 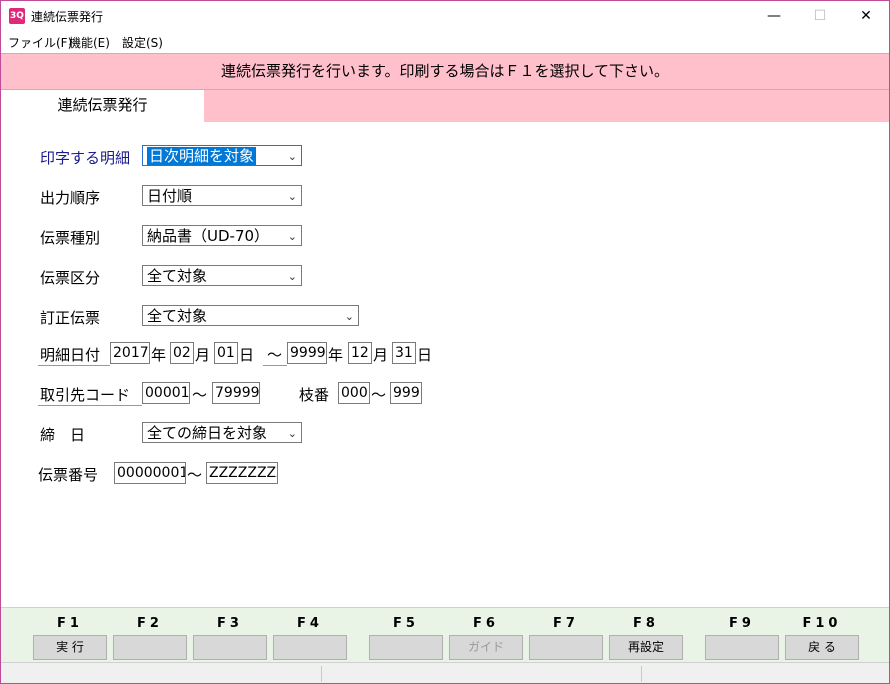 What do you see at coordinates (866, 16) in the screenshot?
I see `close-button: ✕` at bounding box center [866, 16].